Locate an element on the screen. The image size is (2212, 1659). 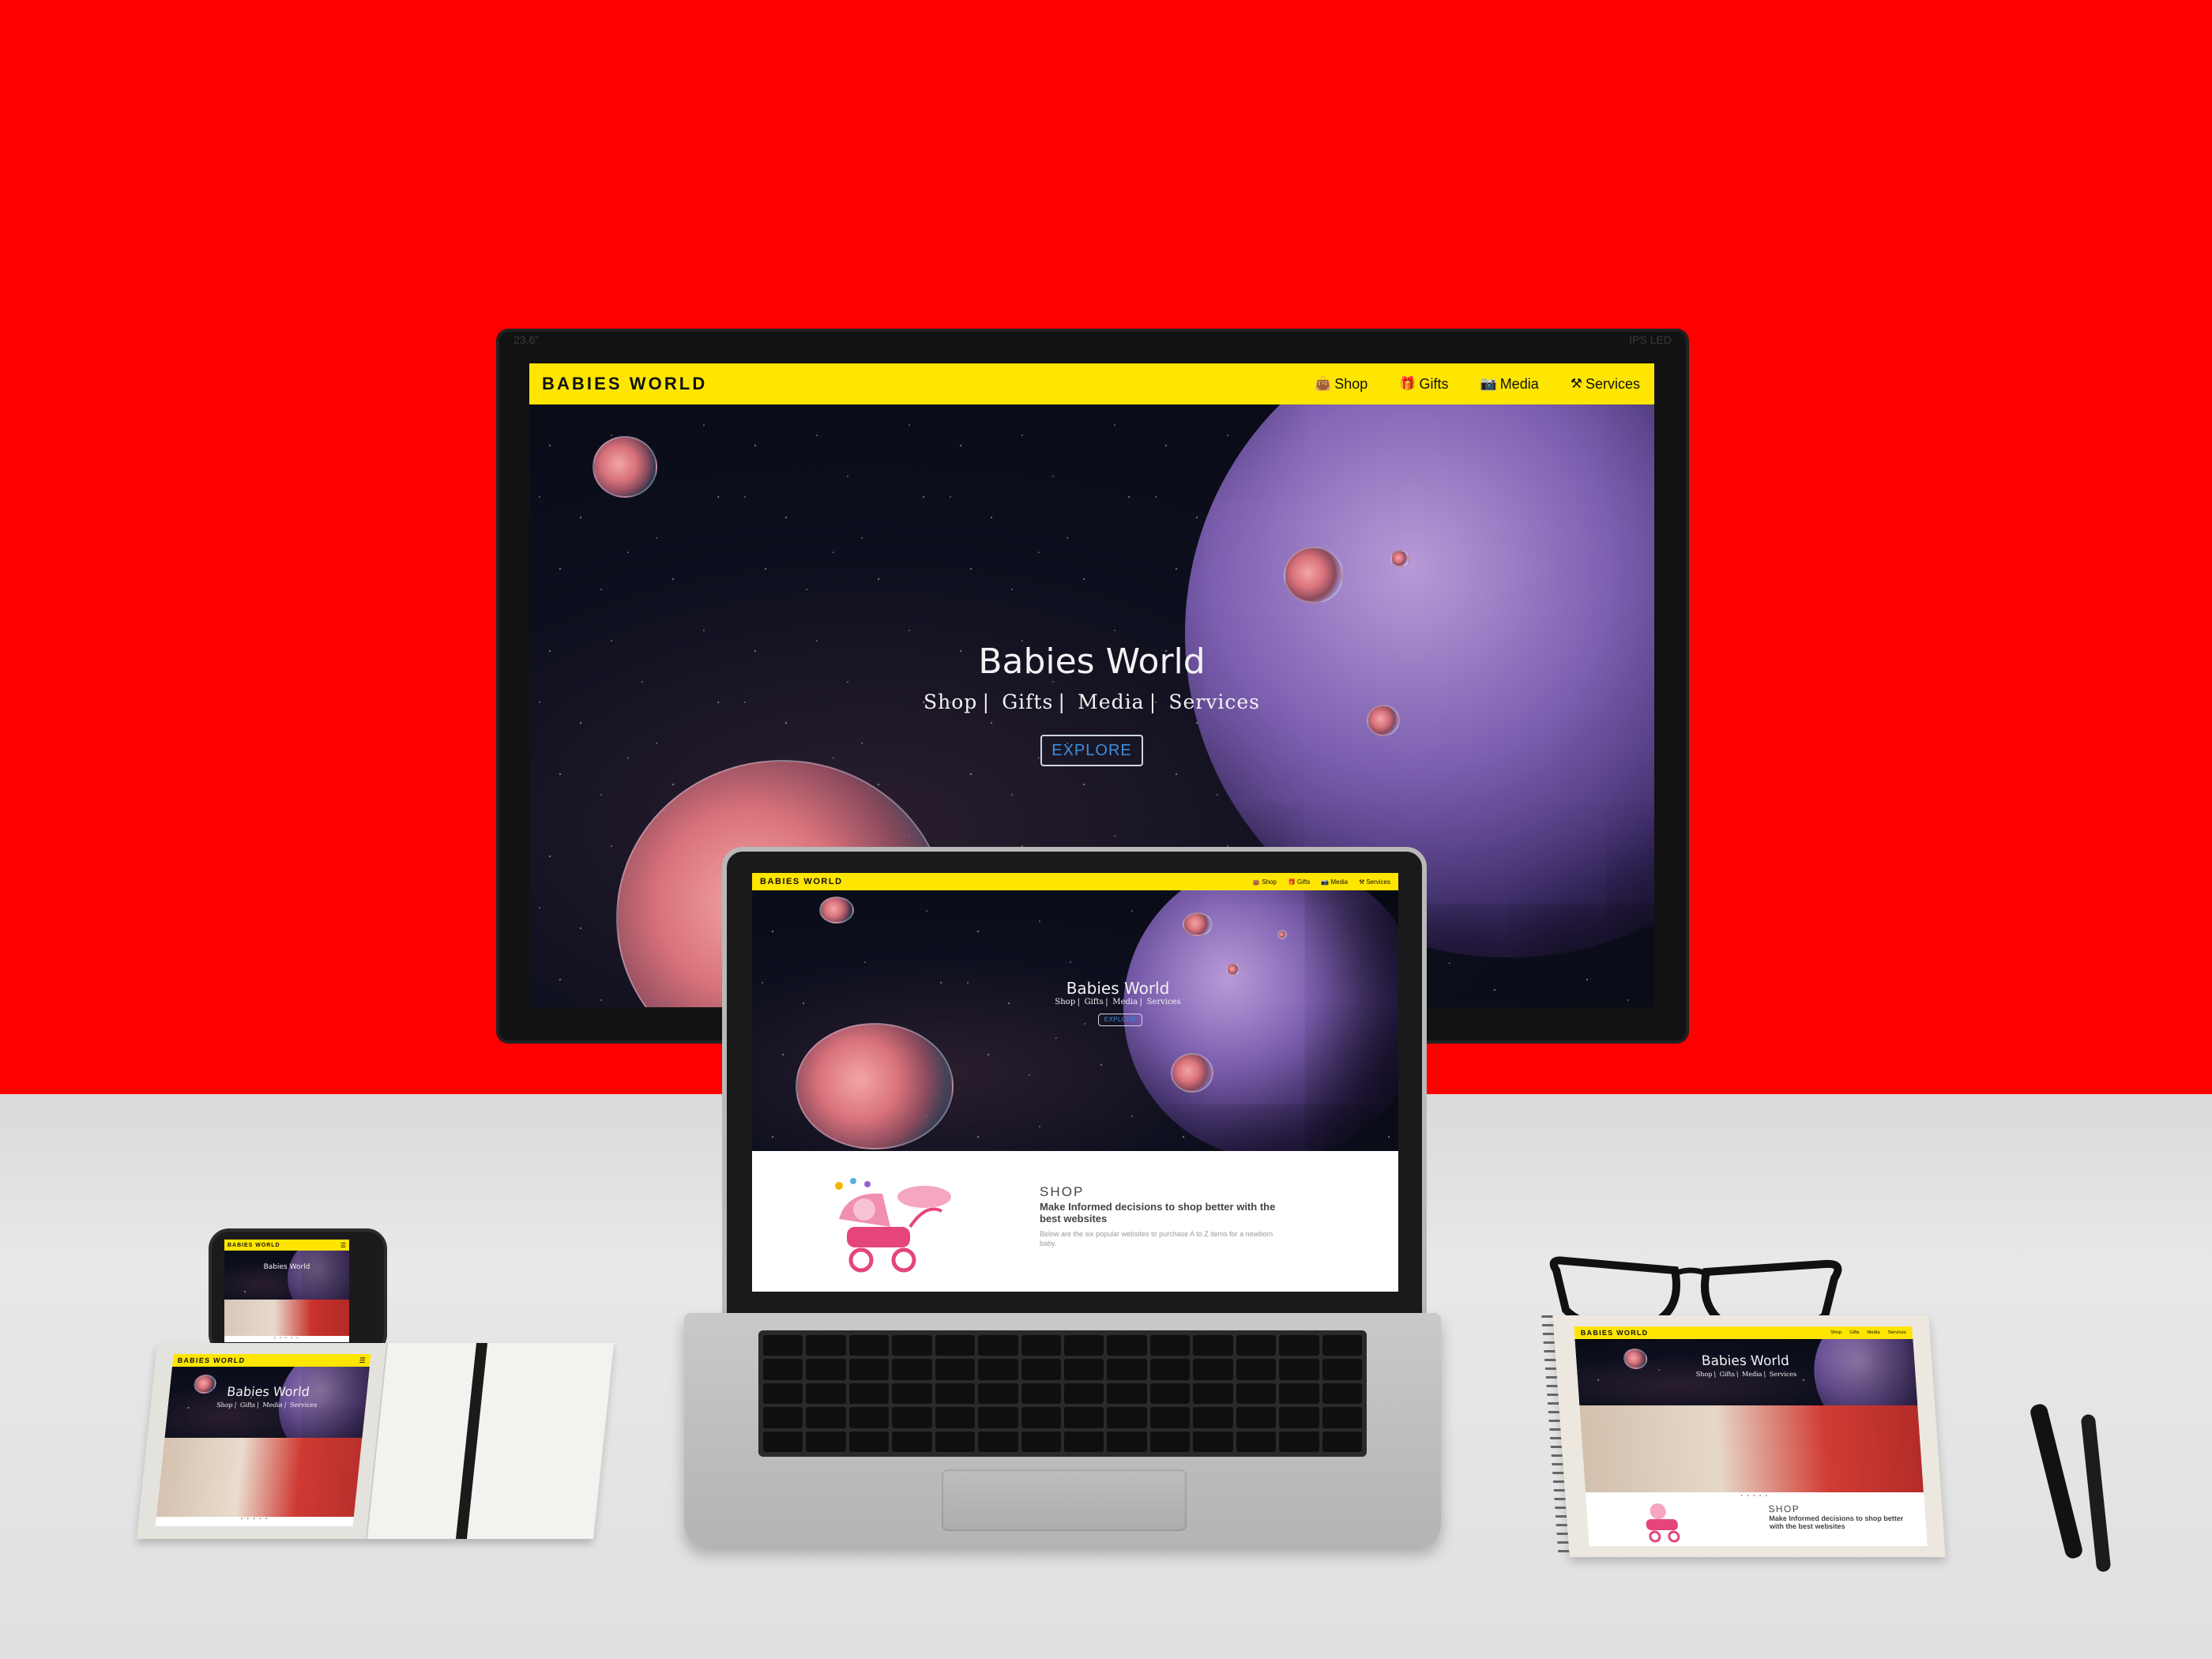
nav-gifts: Gifts is located at coordinates (1855, 1333).